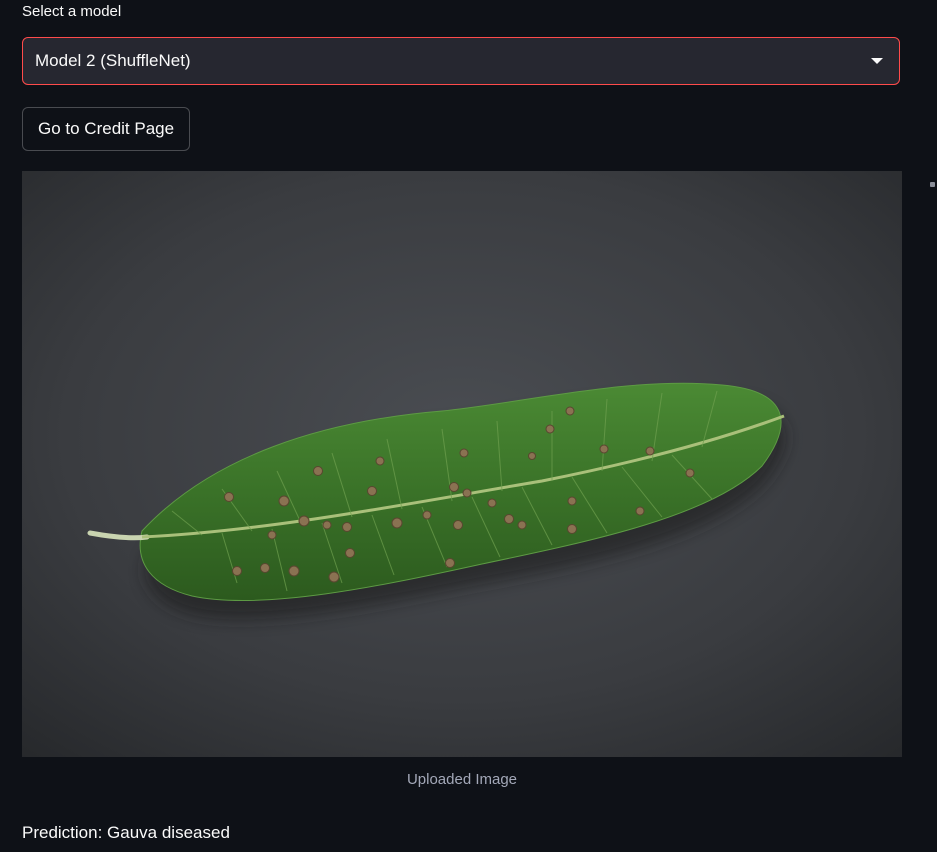 This screenshot has height=852, width=937. Describe the element at coordinates (126, 832) in the screenshot. I see `prediction-text: Prediction: Gauva diseased` at that location.